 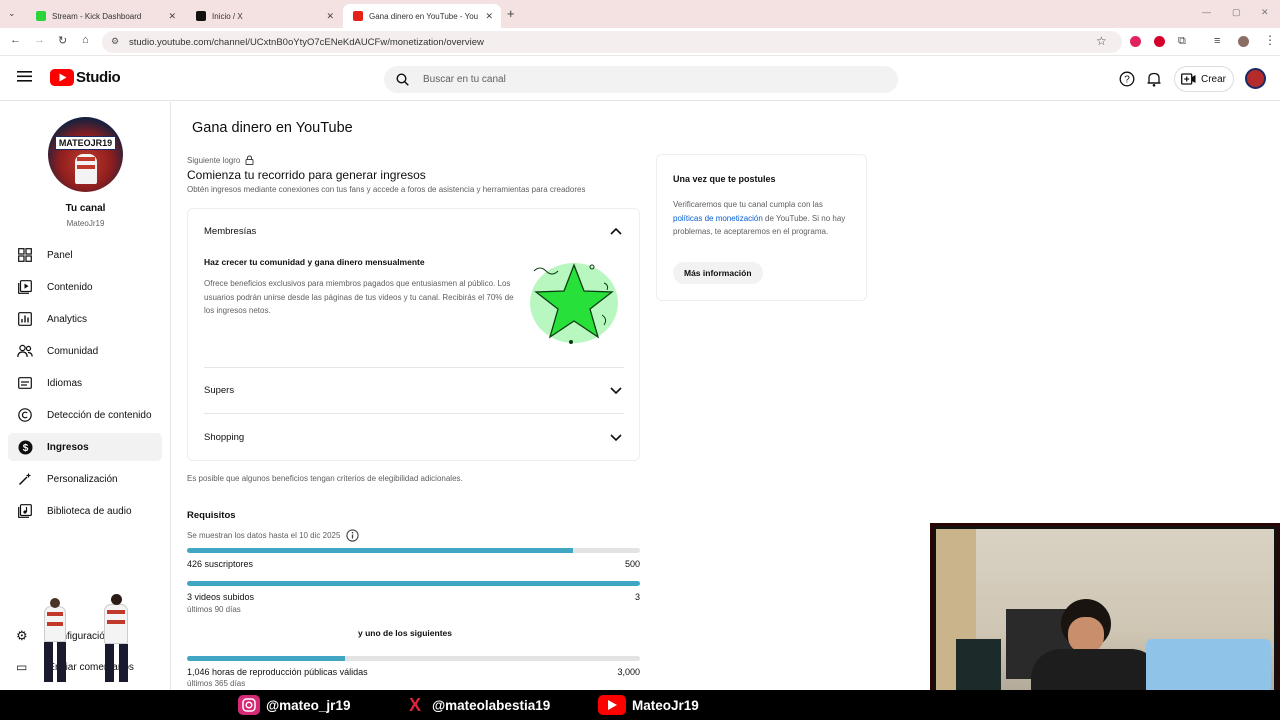 What do you see at coordinates (665, 705) in the screenshot?
I see `youtube-text: MateoJr19` at bounding box center [665, 705].